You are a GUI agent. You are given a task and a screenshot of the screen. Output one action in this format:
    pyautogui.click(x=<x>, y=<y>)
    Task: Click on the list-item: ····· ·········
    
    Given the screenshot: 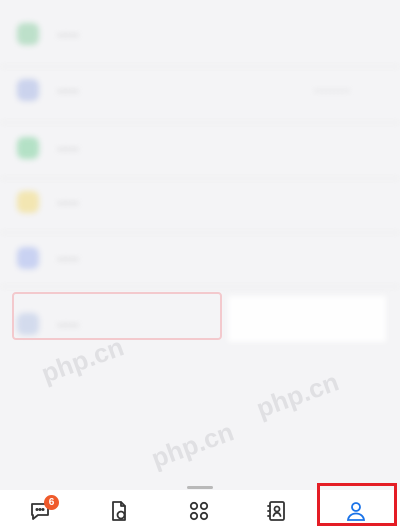 What is the action you would take?
    pyautogui.click(x=195, y=90)
    